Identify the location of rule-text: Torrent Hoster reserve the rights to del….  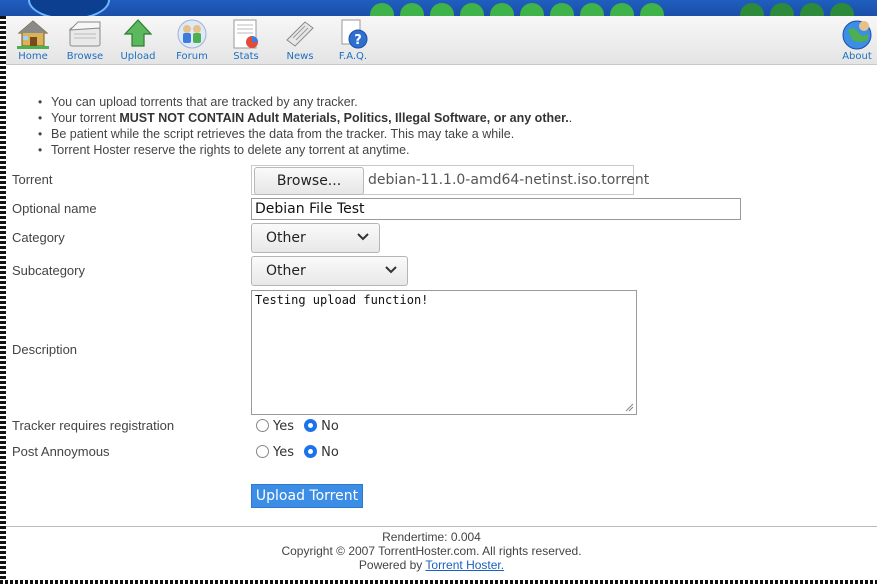
(230, 150).